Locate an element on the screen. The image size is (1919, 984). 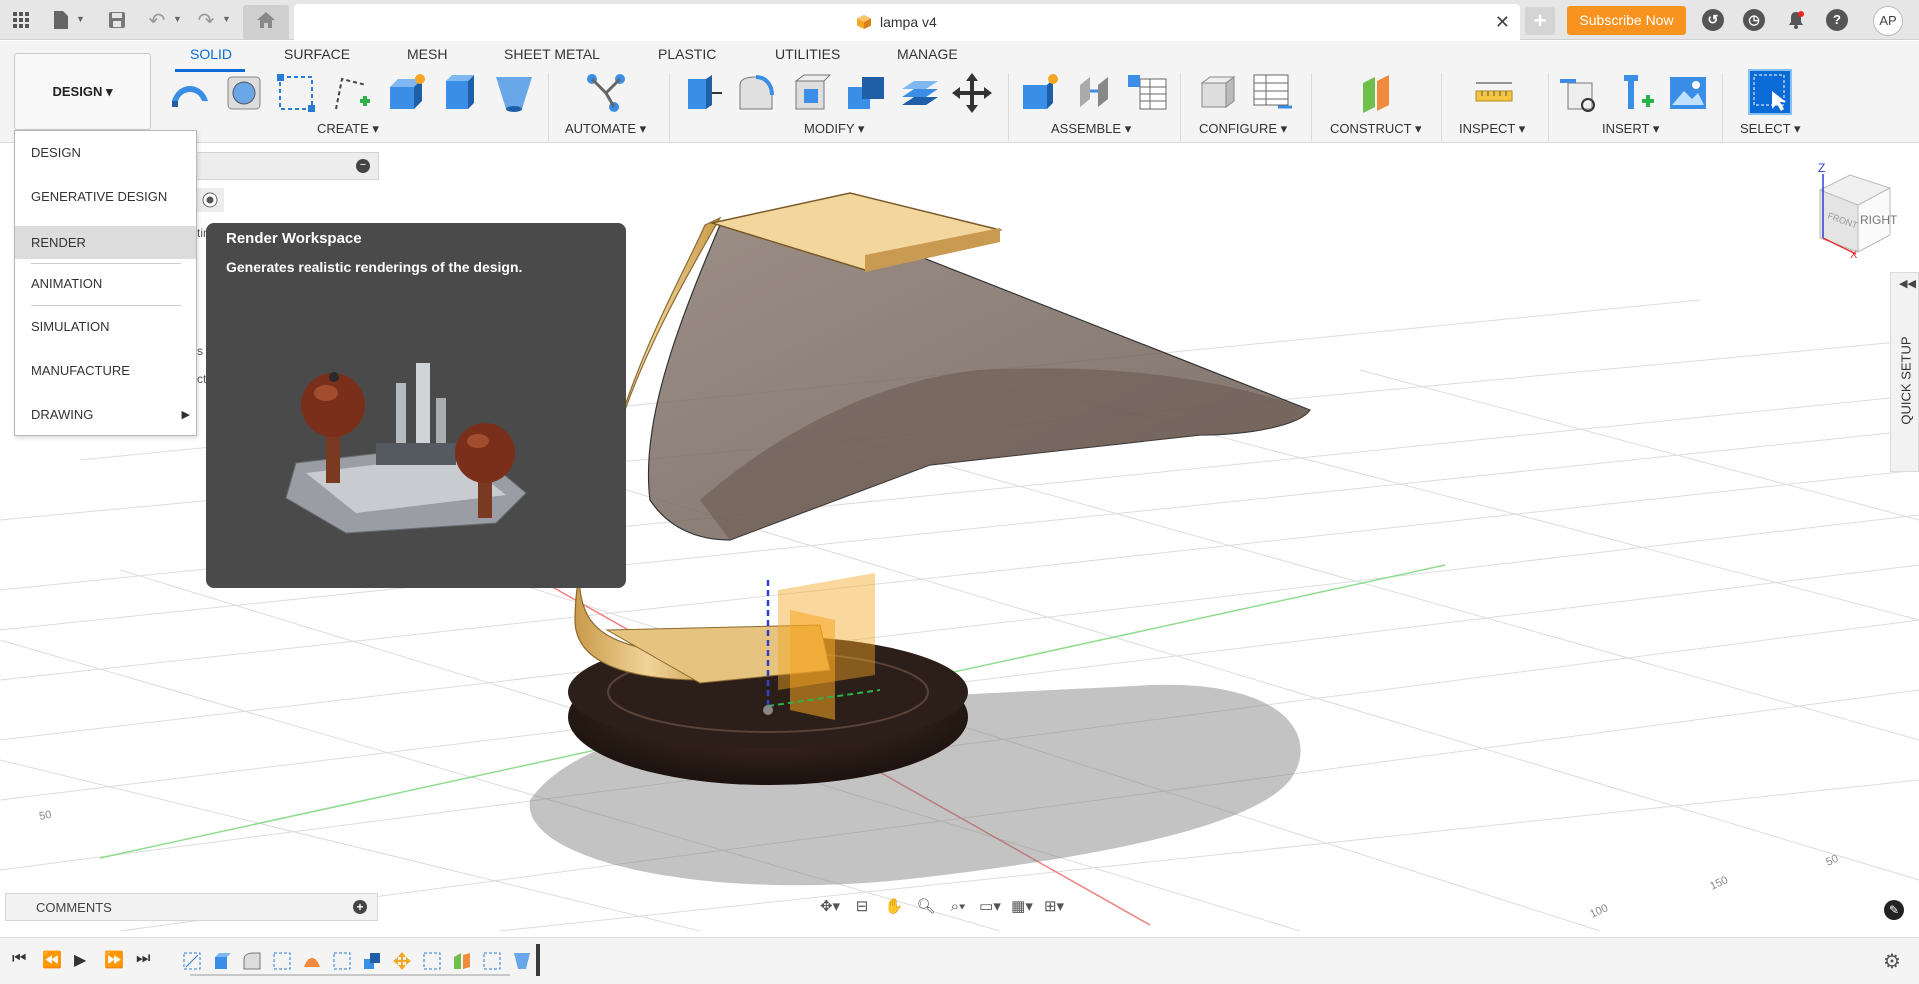
insert-group-label: INSERT ▾ is located at coordinates (1630, 129).